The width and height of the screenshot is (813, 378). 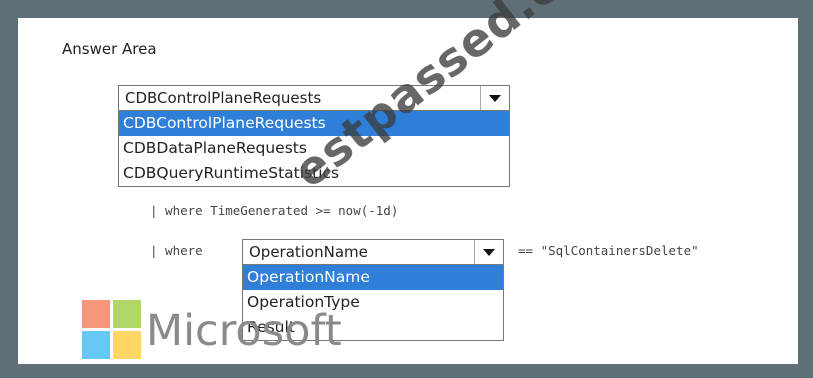 I want to click on code-line-where-suffix: == "SqlContainersDelete", so click(x=608, y=250).